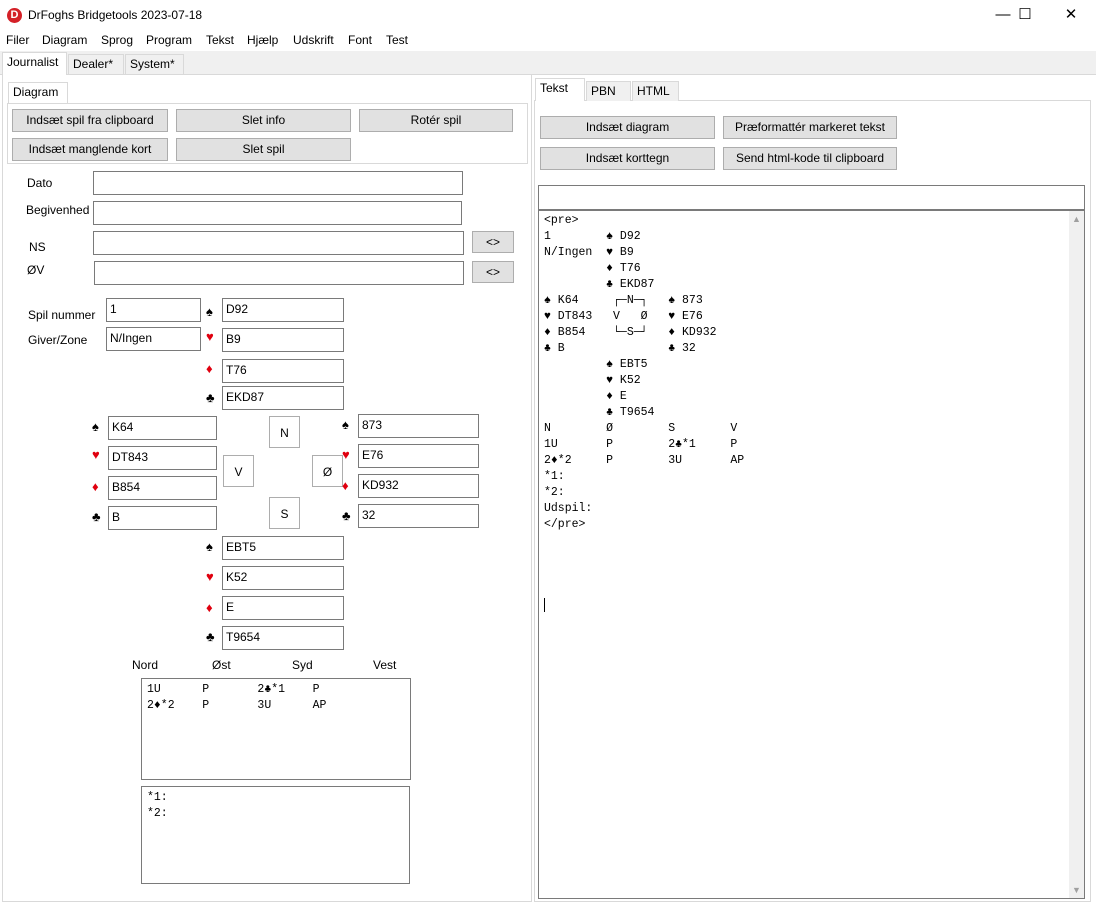 The image size is (1096, 909). I want to click on output-line: *1:, so click(554, 476).